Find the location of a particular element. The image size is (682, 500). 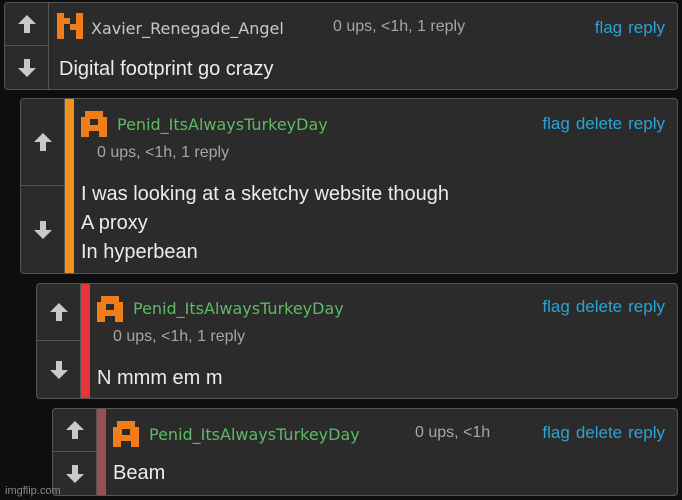

username: Xavier_Renegade_Angel is located at coordinates (187, 28).